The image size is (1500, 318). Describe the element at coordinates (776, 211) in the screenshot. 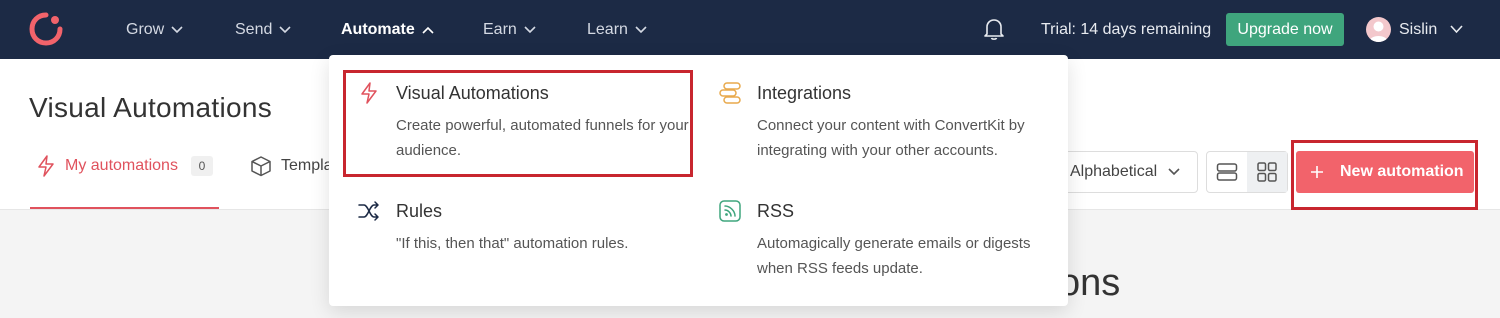

I see `menu-item-title: RSS` at that location.